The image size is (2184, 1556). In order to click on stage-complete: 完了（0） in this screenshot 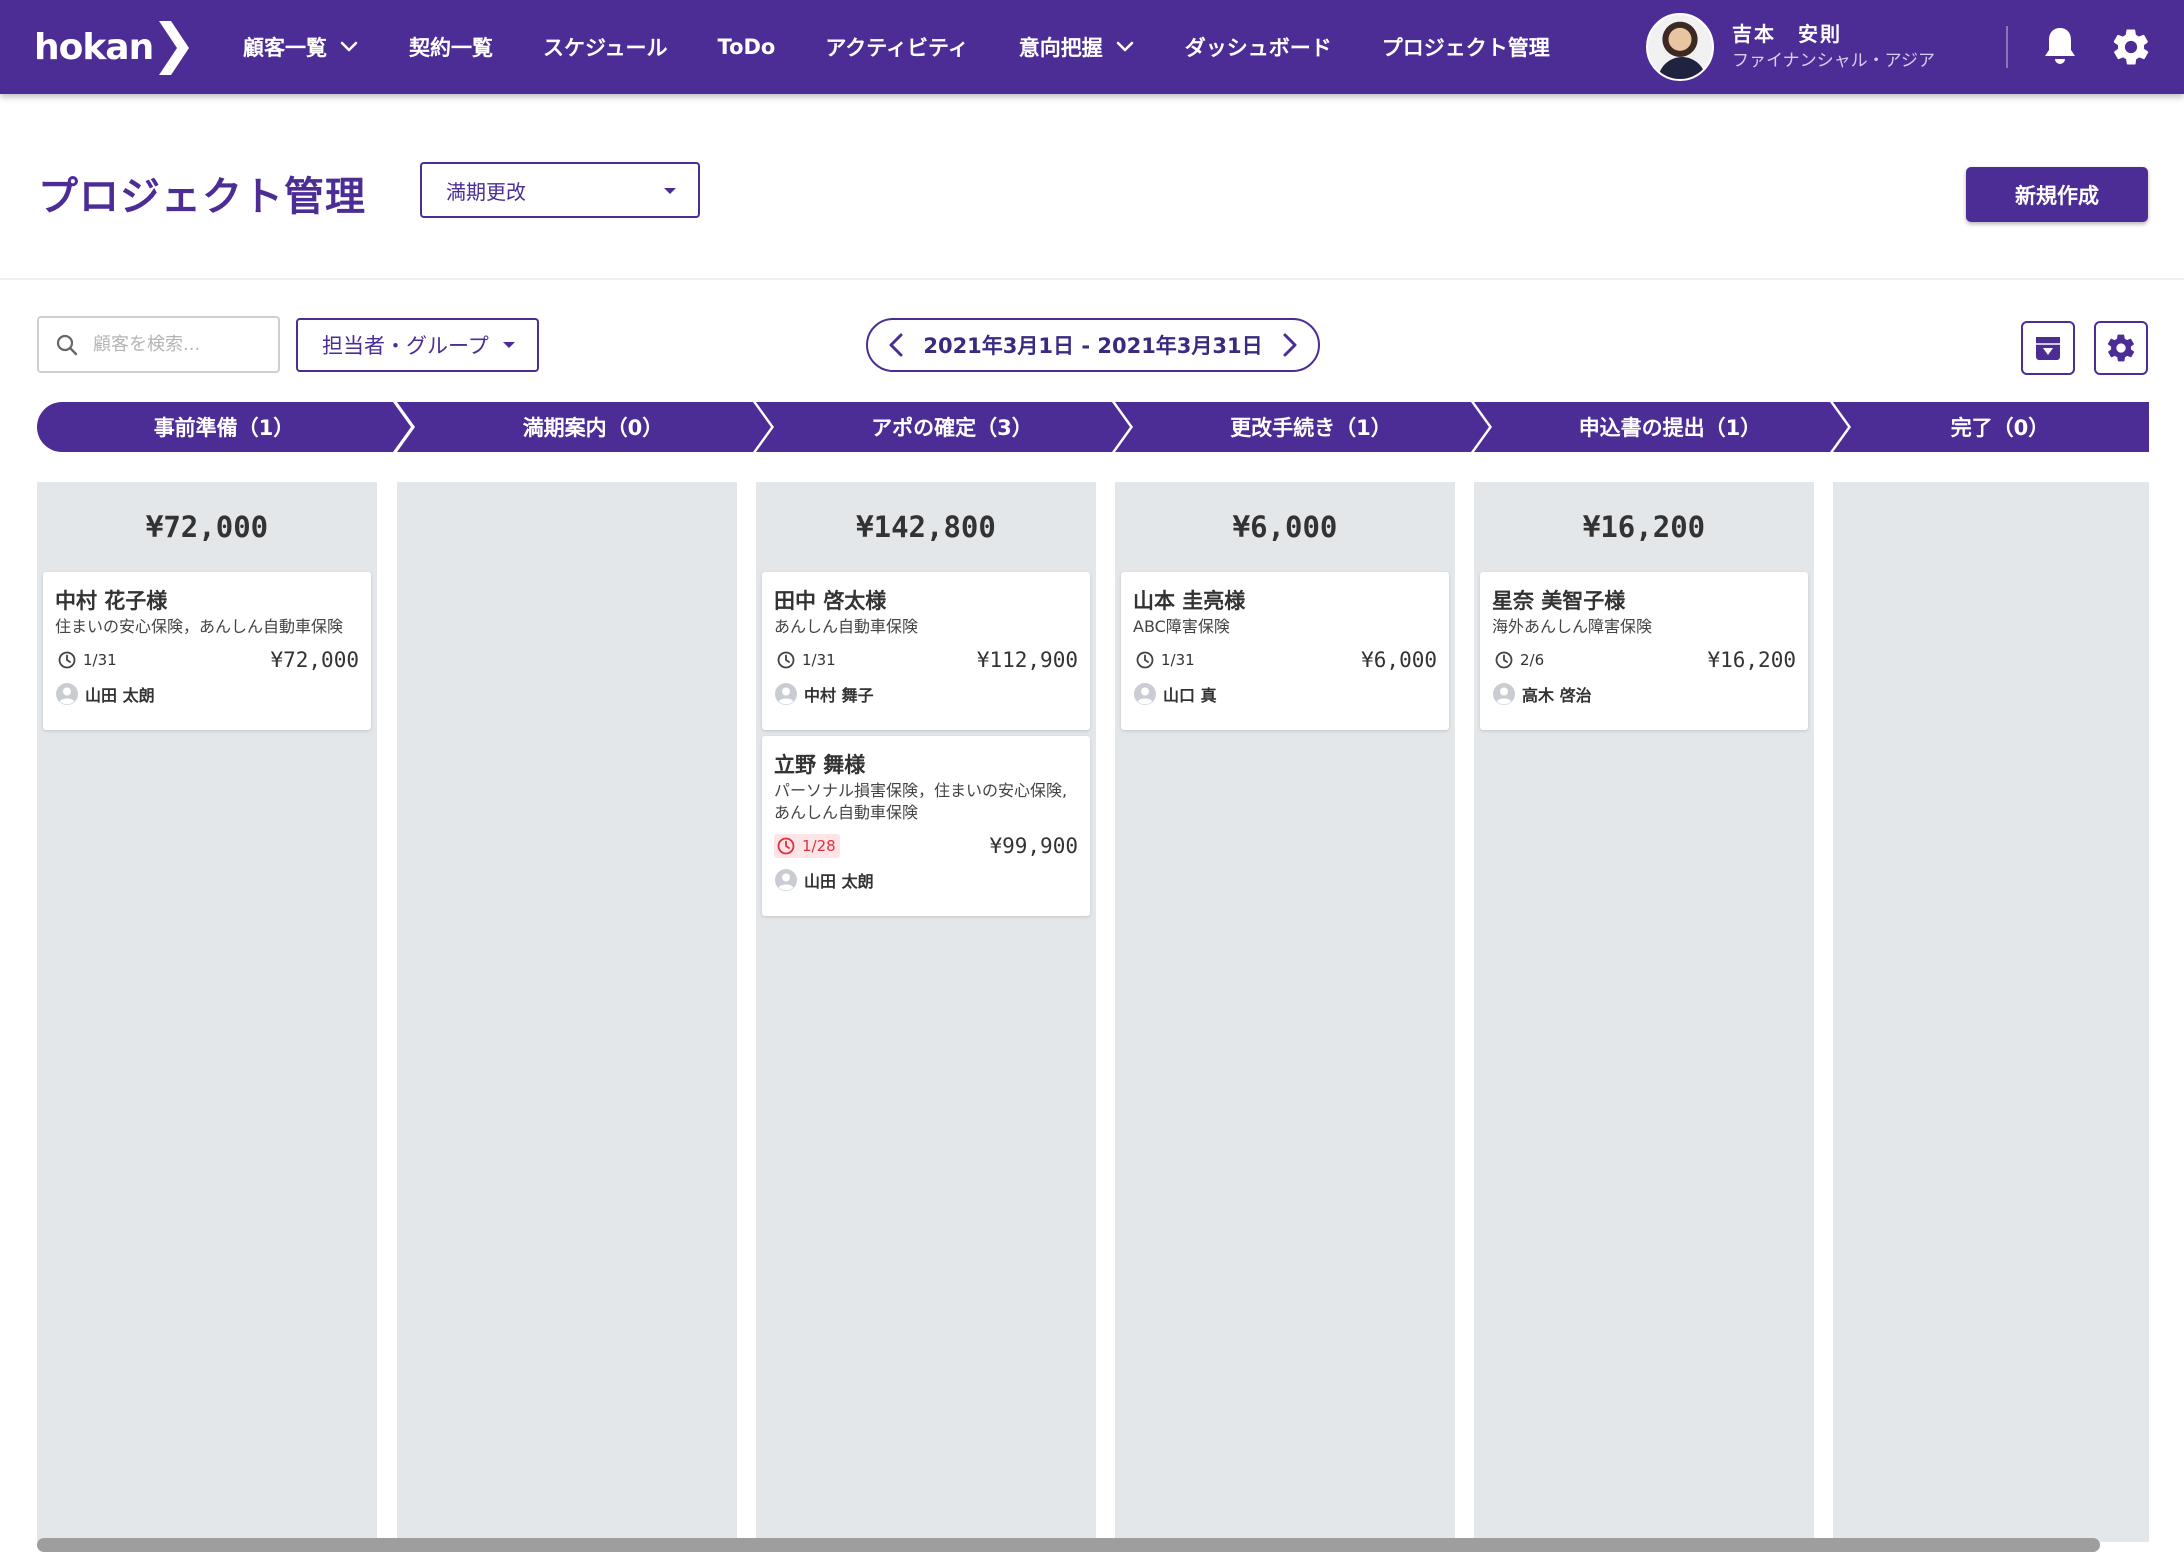, I will do `click(1991, 427)`.